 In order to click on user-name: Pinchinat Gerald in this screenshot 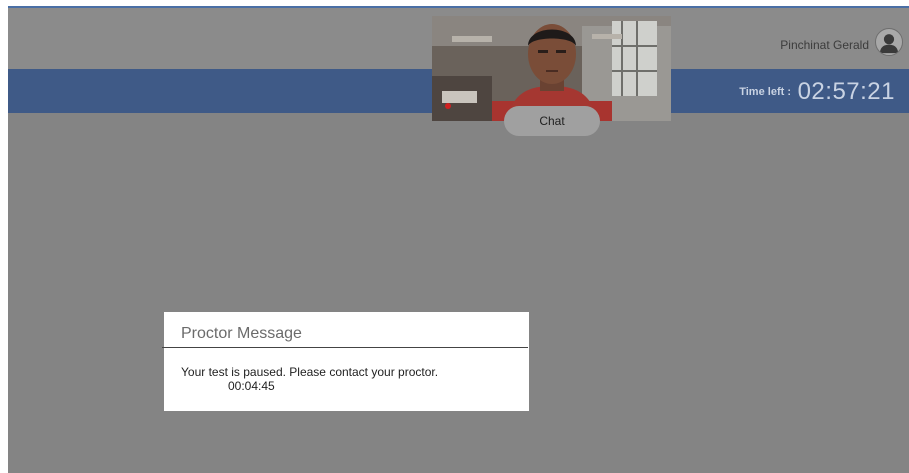, I will do `click(824, 45)`.